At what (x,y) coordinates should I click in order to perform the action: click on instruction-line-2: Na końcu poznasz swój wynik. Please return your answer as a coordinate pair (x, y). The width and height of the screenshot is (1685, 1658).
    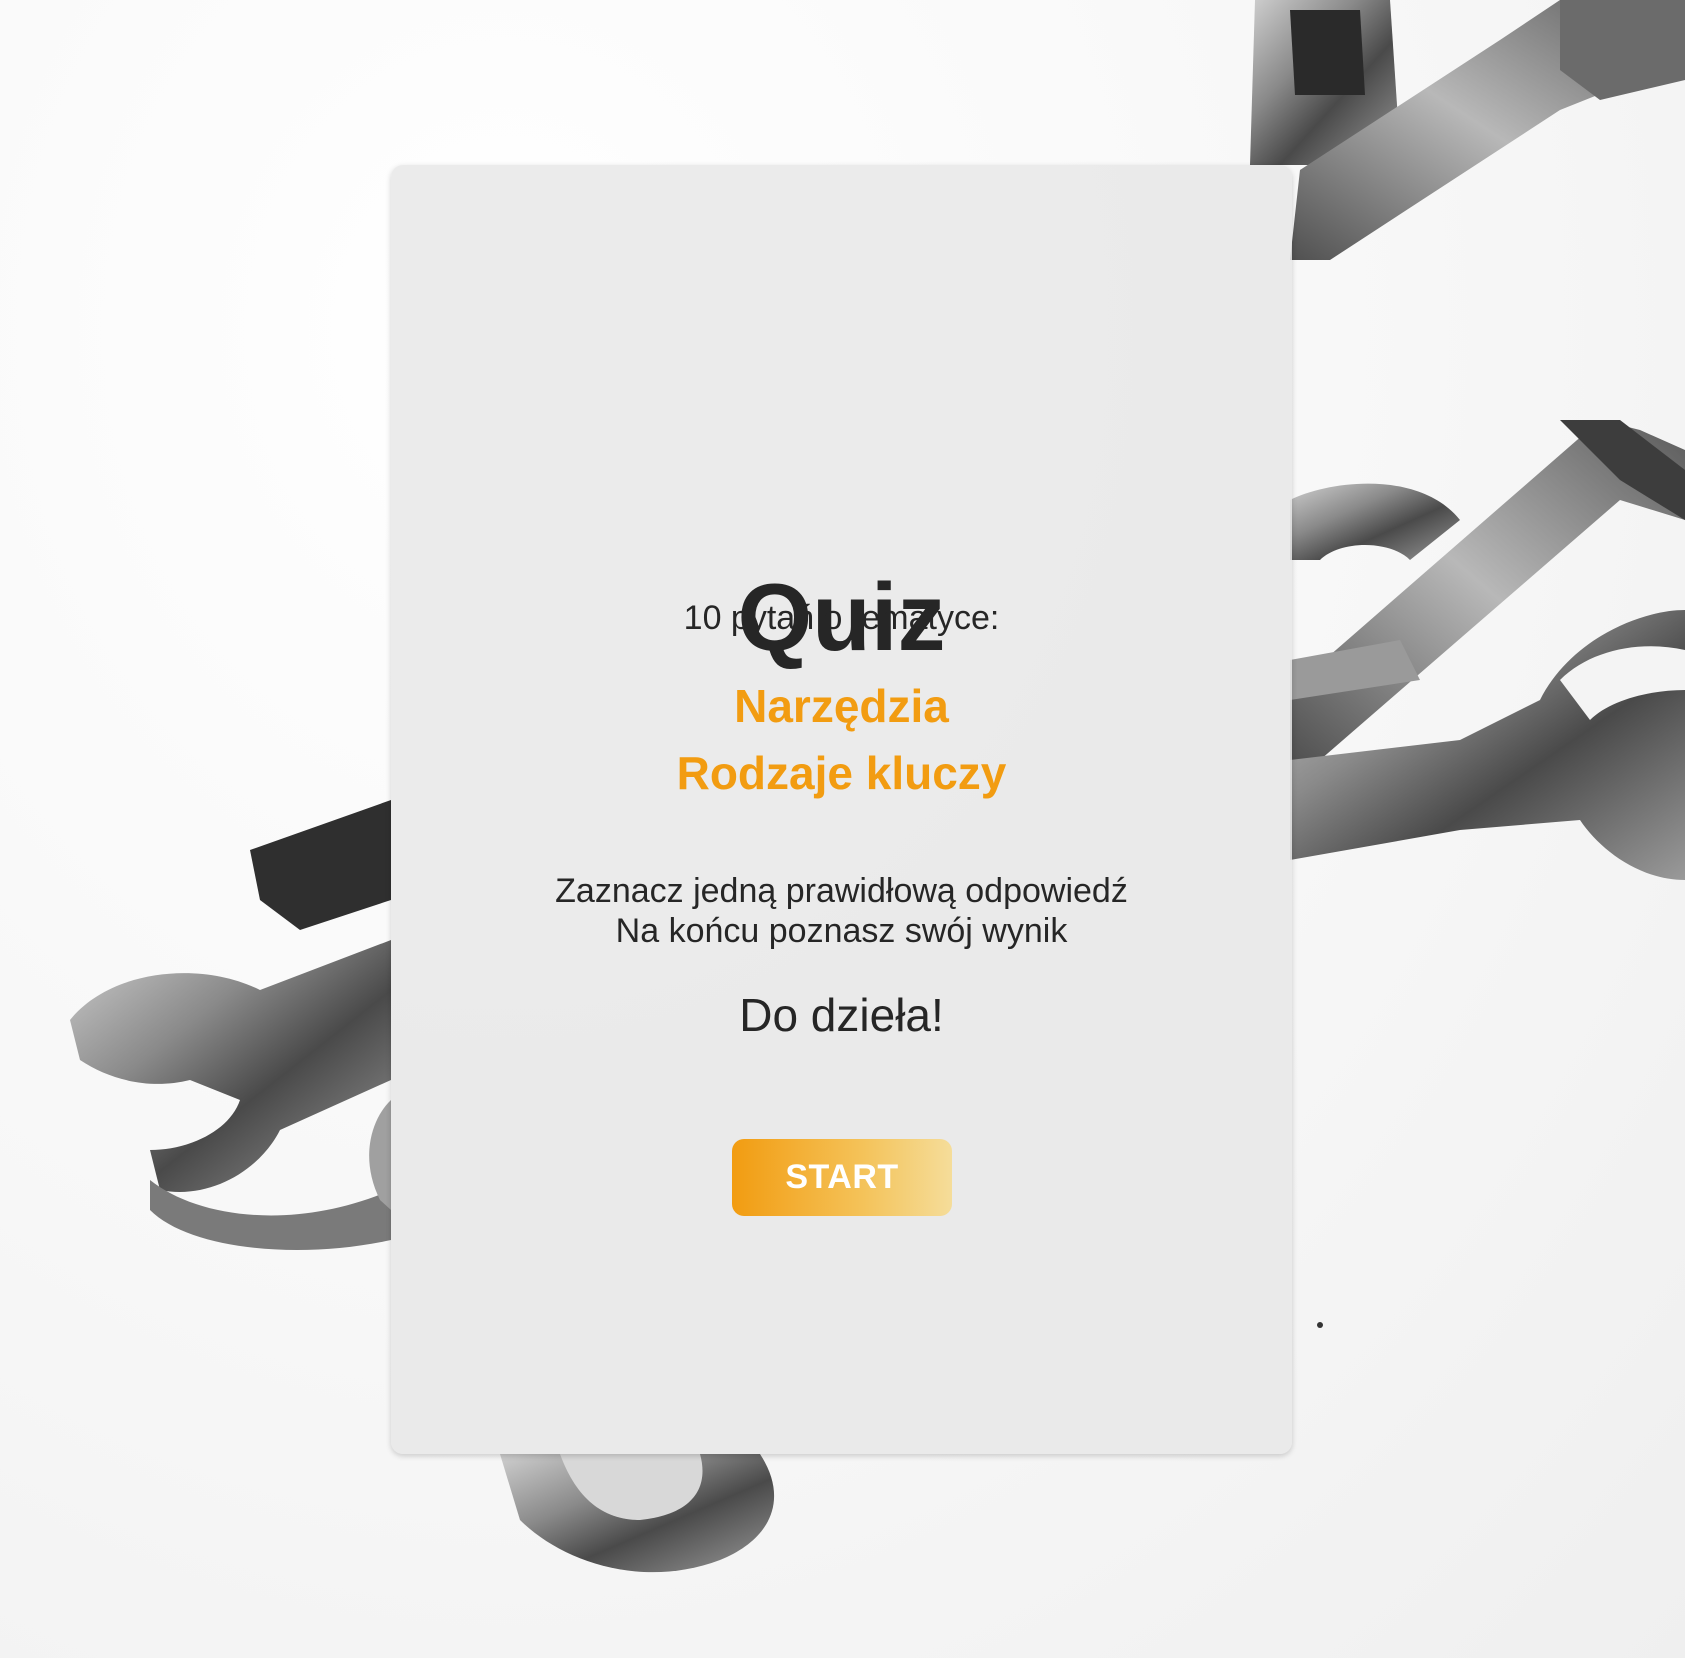
    Looking at the image, I should click on (841, 931).